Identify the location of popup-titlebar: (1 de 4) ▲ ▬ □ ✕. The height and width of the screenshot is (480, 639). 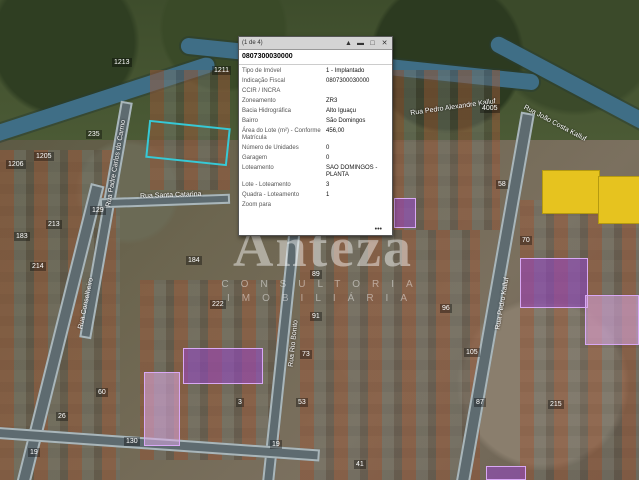
(315, 43).